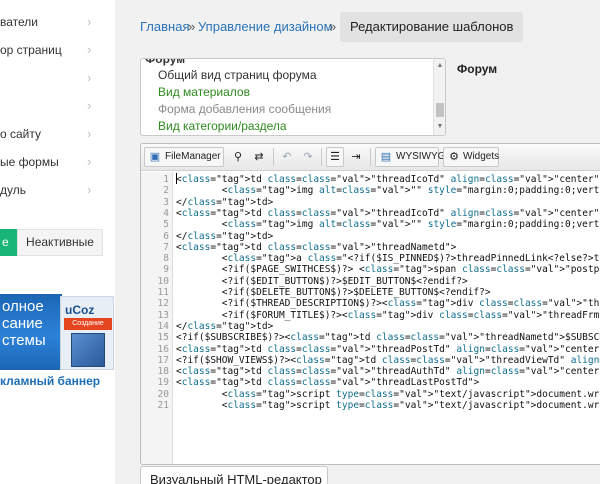 The width and height of the screenshot is (600, 484). What do you see at coordinates (222, 126) in the screenshot?
I see `template-option: Вид категории/раздела` at bounding box center [222, 126].